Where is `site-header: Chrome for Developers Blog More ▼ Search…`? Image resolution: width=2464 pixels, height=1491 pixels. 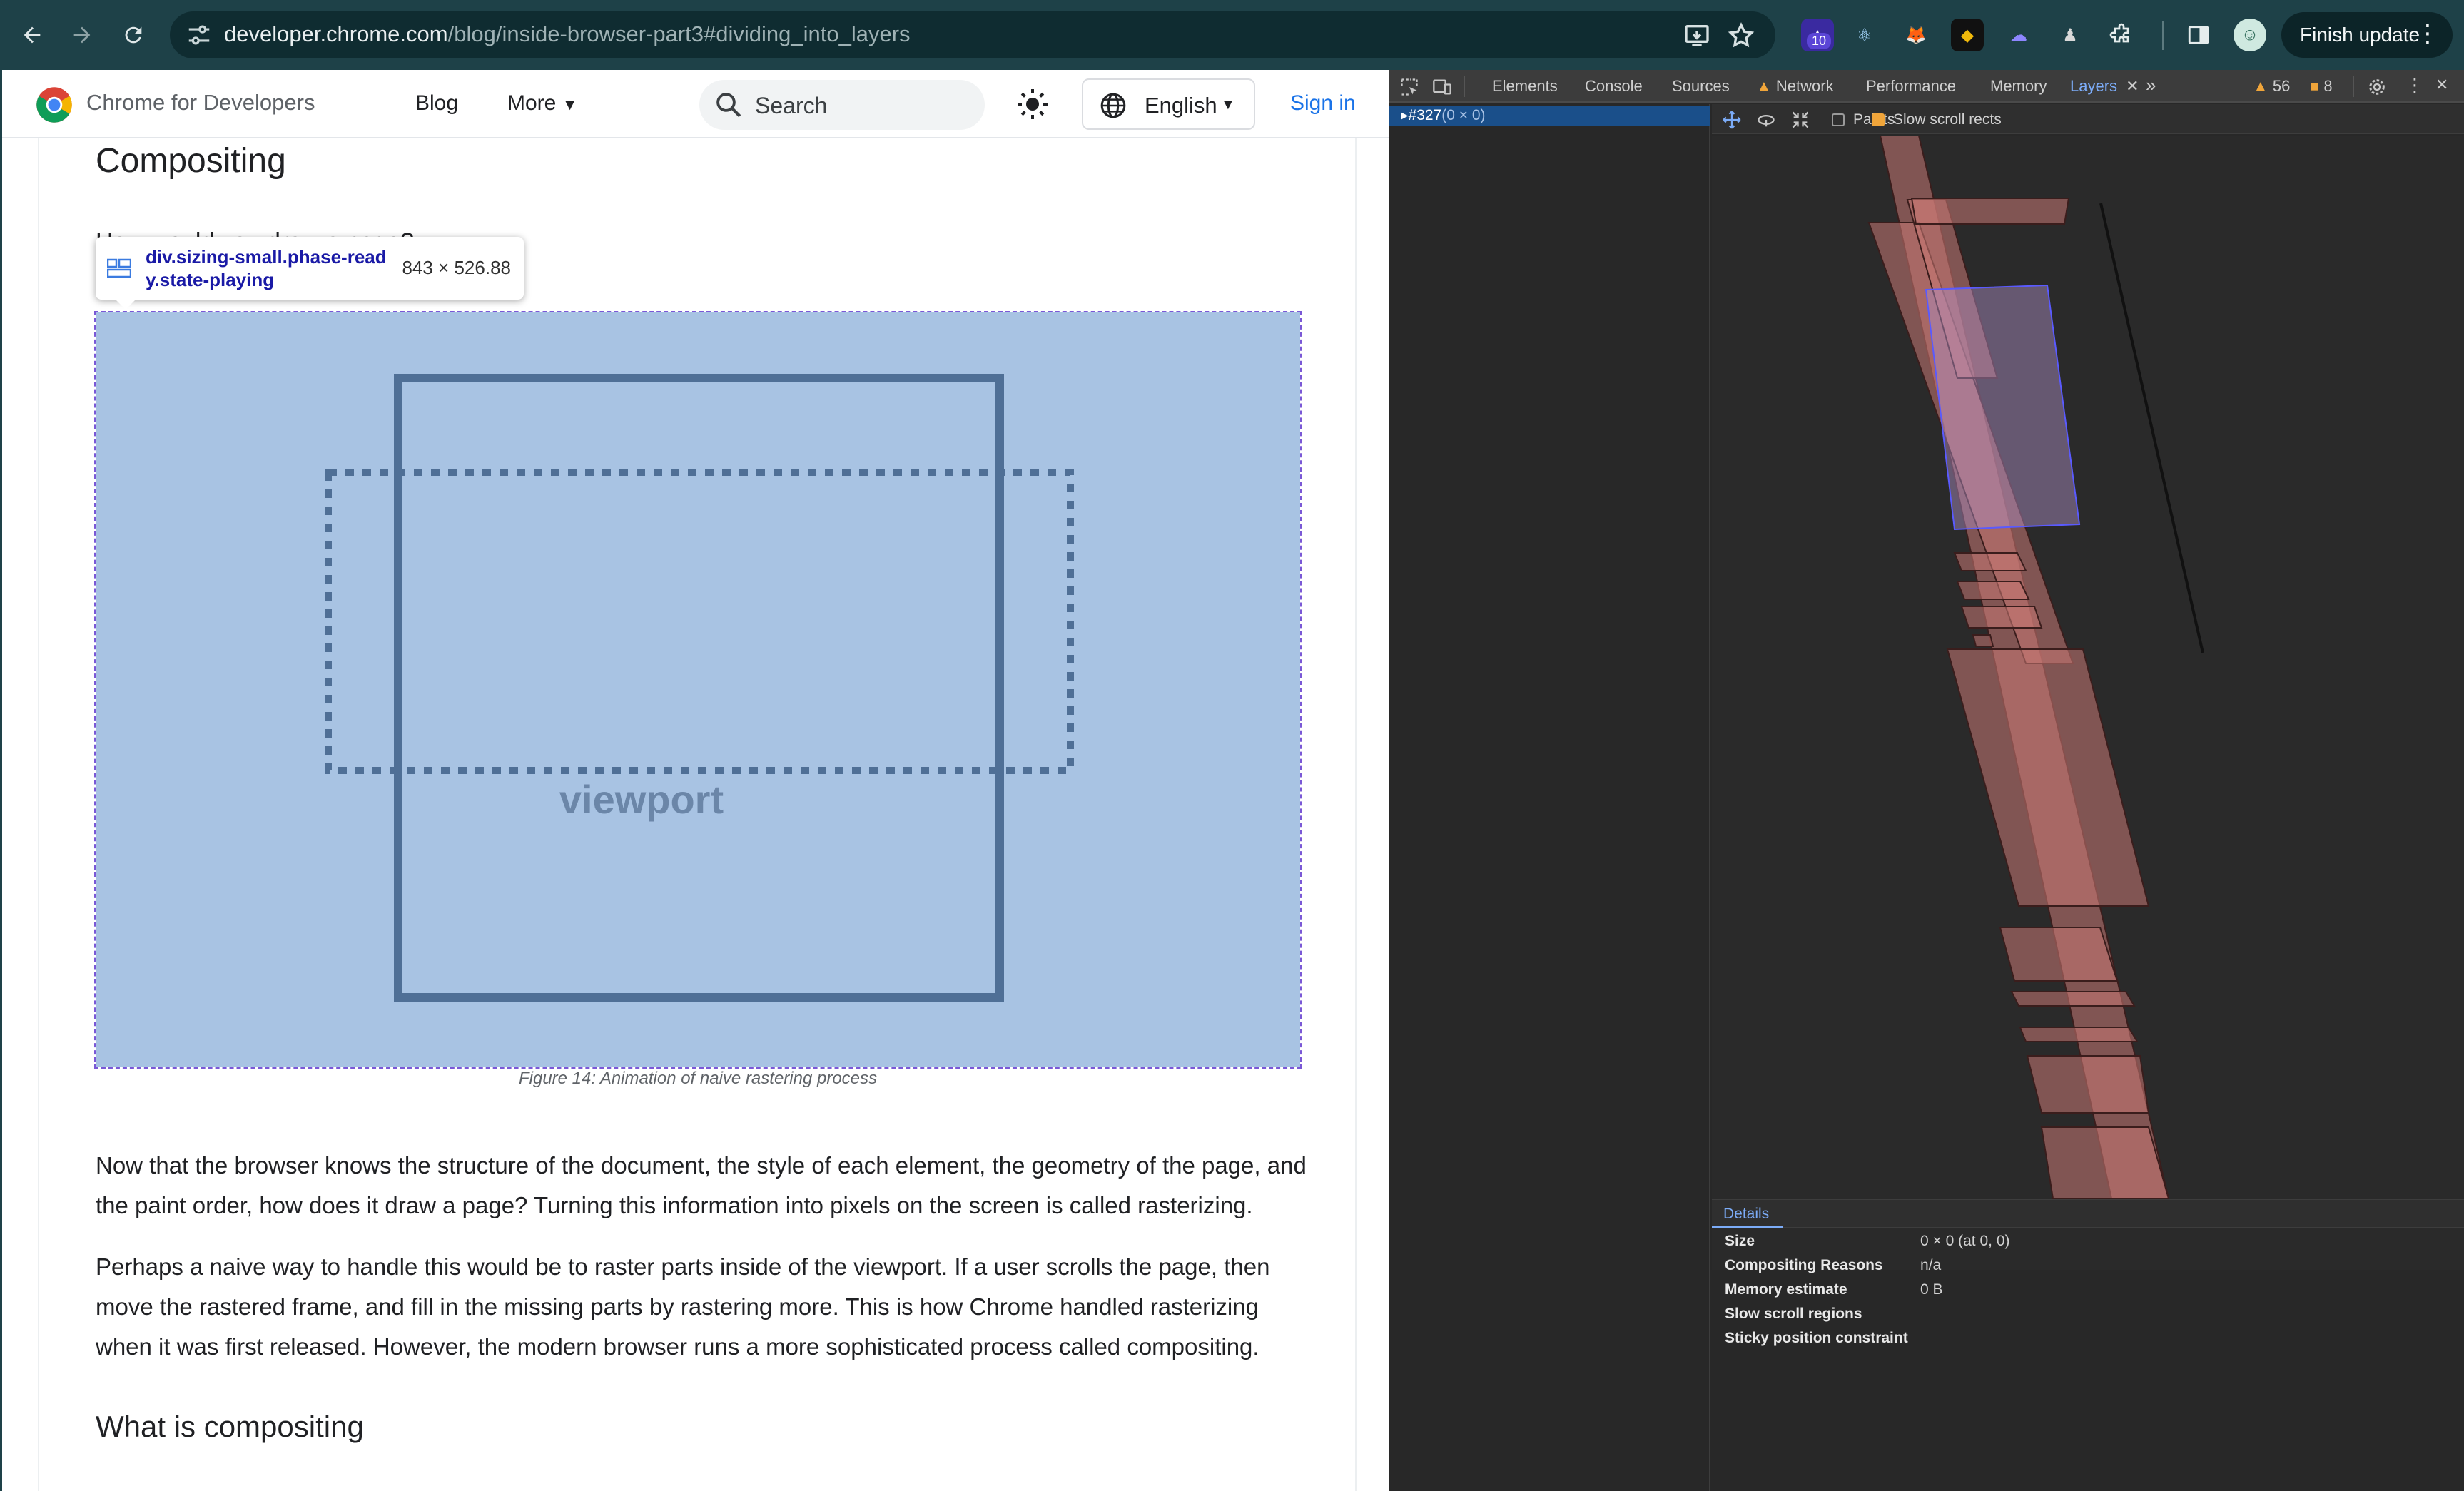
site-header: Chrome for Developers Blog More ▼ Search… is located at coordinates (695, 104).